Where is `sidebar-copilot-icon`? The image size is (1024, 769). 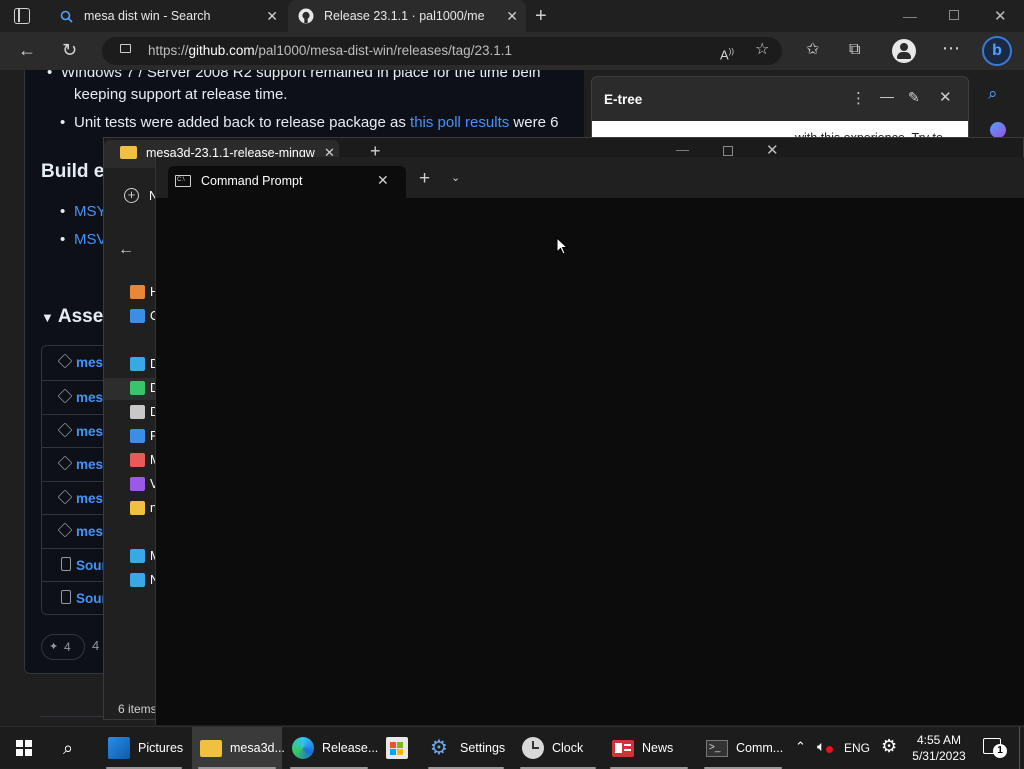 sidebar-copilot-icon is located at coordinates (998, 130).